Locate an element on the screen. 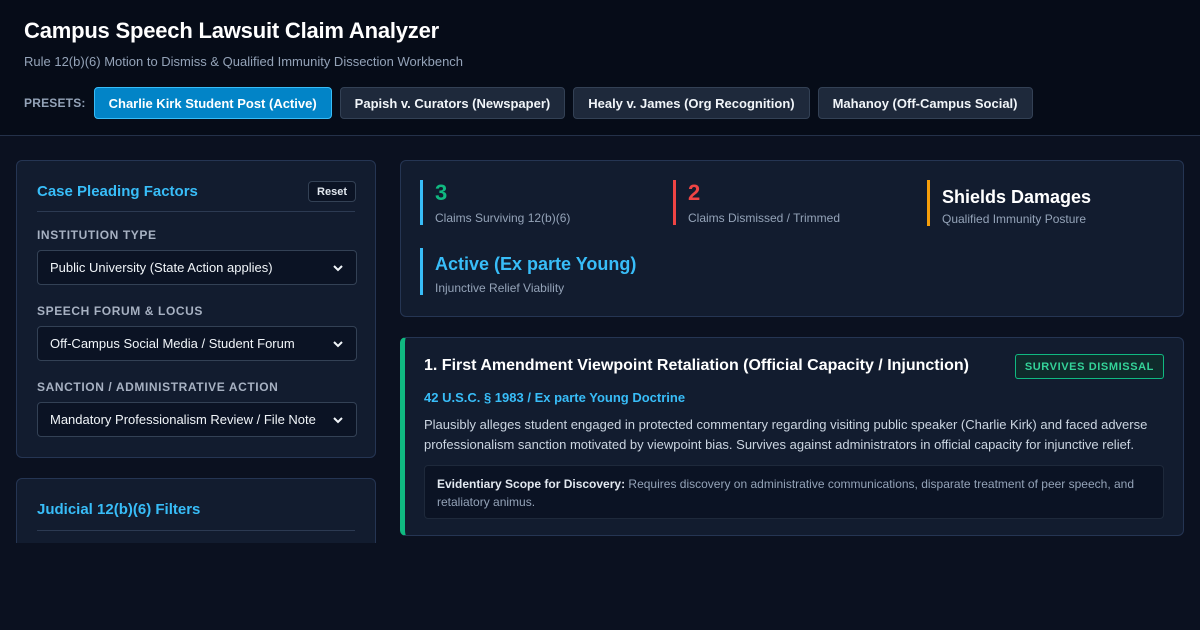 The width and height of the screenshot is (1200, 630). presets-label: PRESETS: is located at coordinates (55, 103).